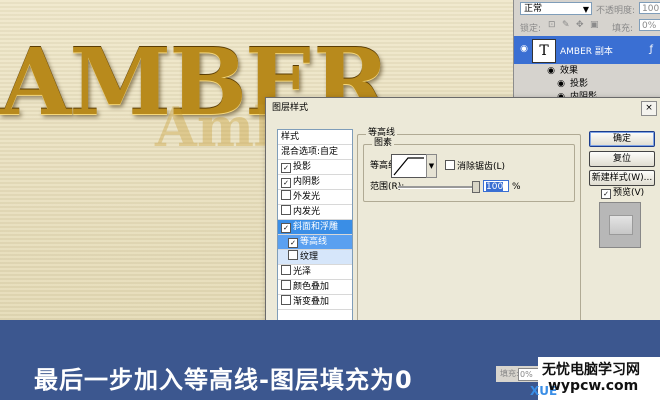 The width and height of the screenshot is (660, 400). What do you see at coordinates (309, 257) in the screenshot?
I see `style-label: 纹理` at bounding box center [309, 257].